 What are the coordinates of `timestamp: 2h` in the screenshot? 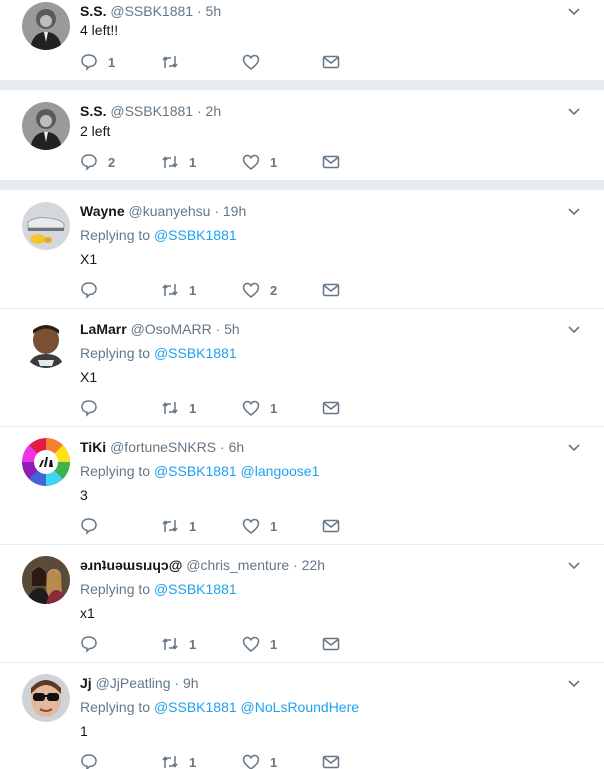 It's located at (214, 111).